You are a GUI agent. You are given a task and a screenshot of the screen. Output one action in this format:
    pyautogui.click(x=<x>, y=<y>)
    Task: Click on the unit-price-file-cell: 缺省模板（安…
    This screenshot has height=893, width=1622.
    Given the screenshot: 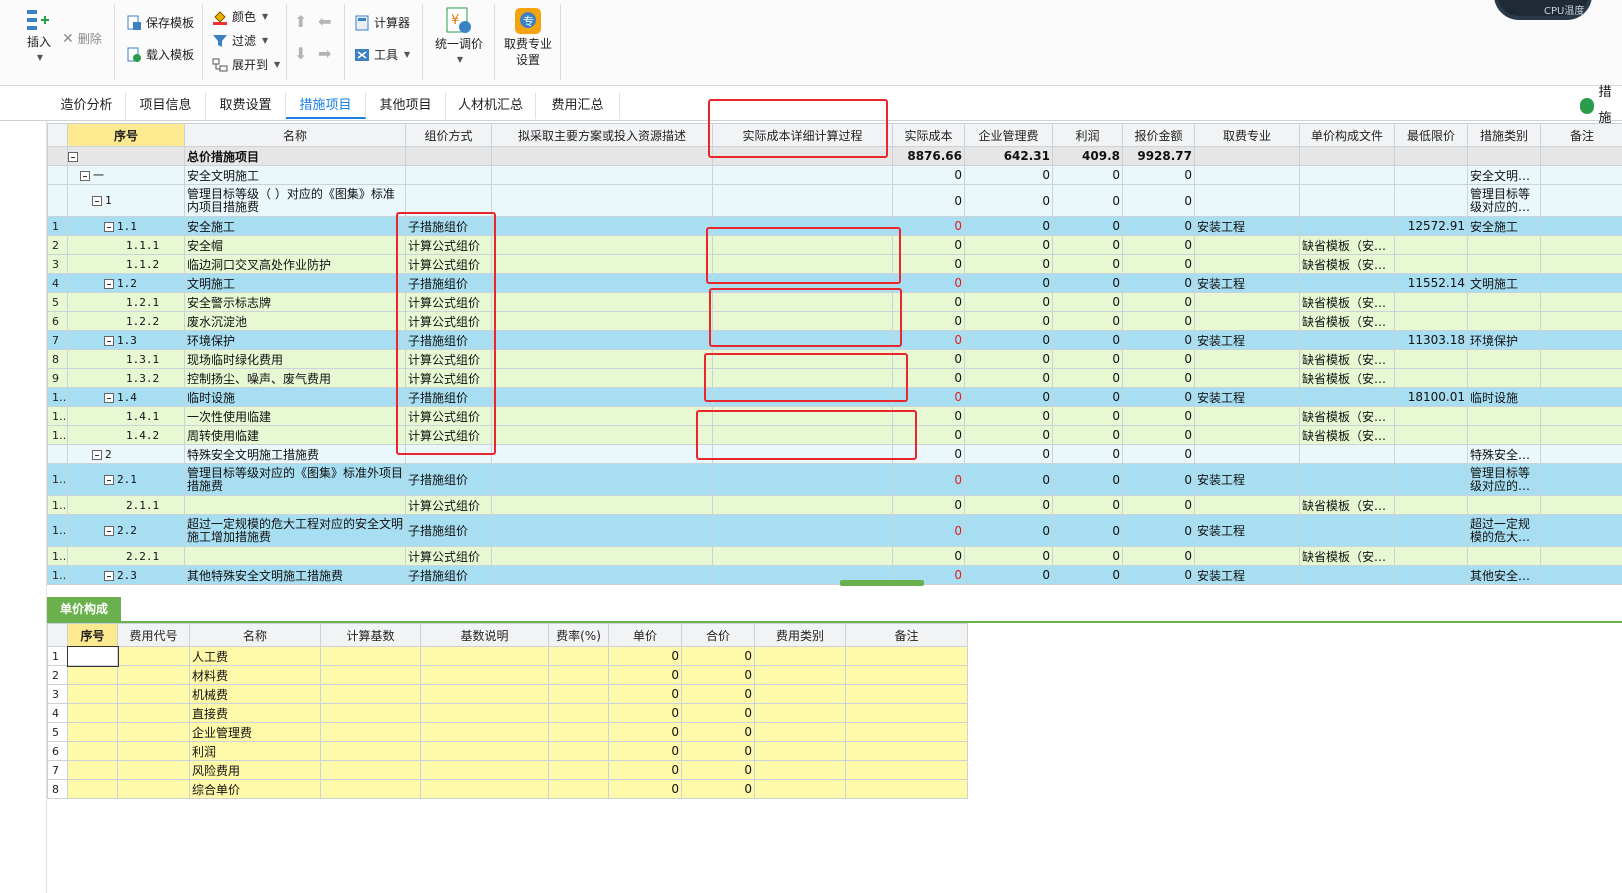 What is the action you would take?
    pyautogui.click(x=1347, y=245)
    